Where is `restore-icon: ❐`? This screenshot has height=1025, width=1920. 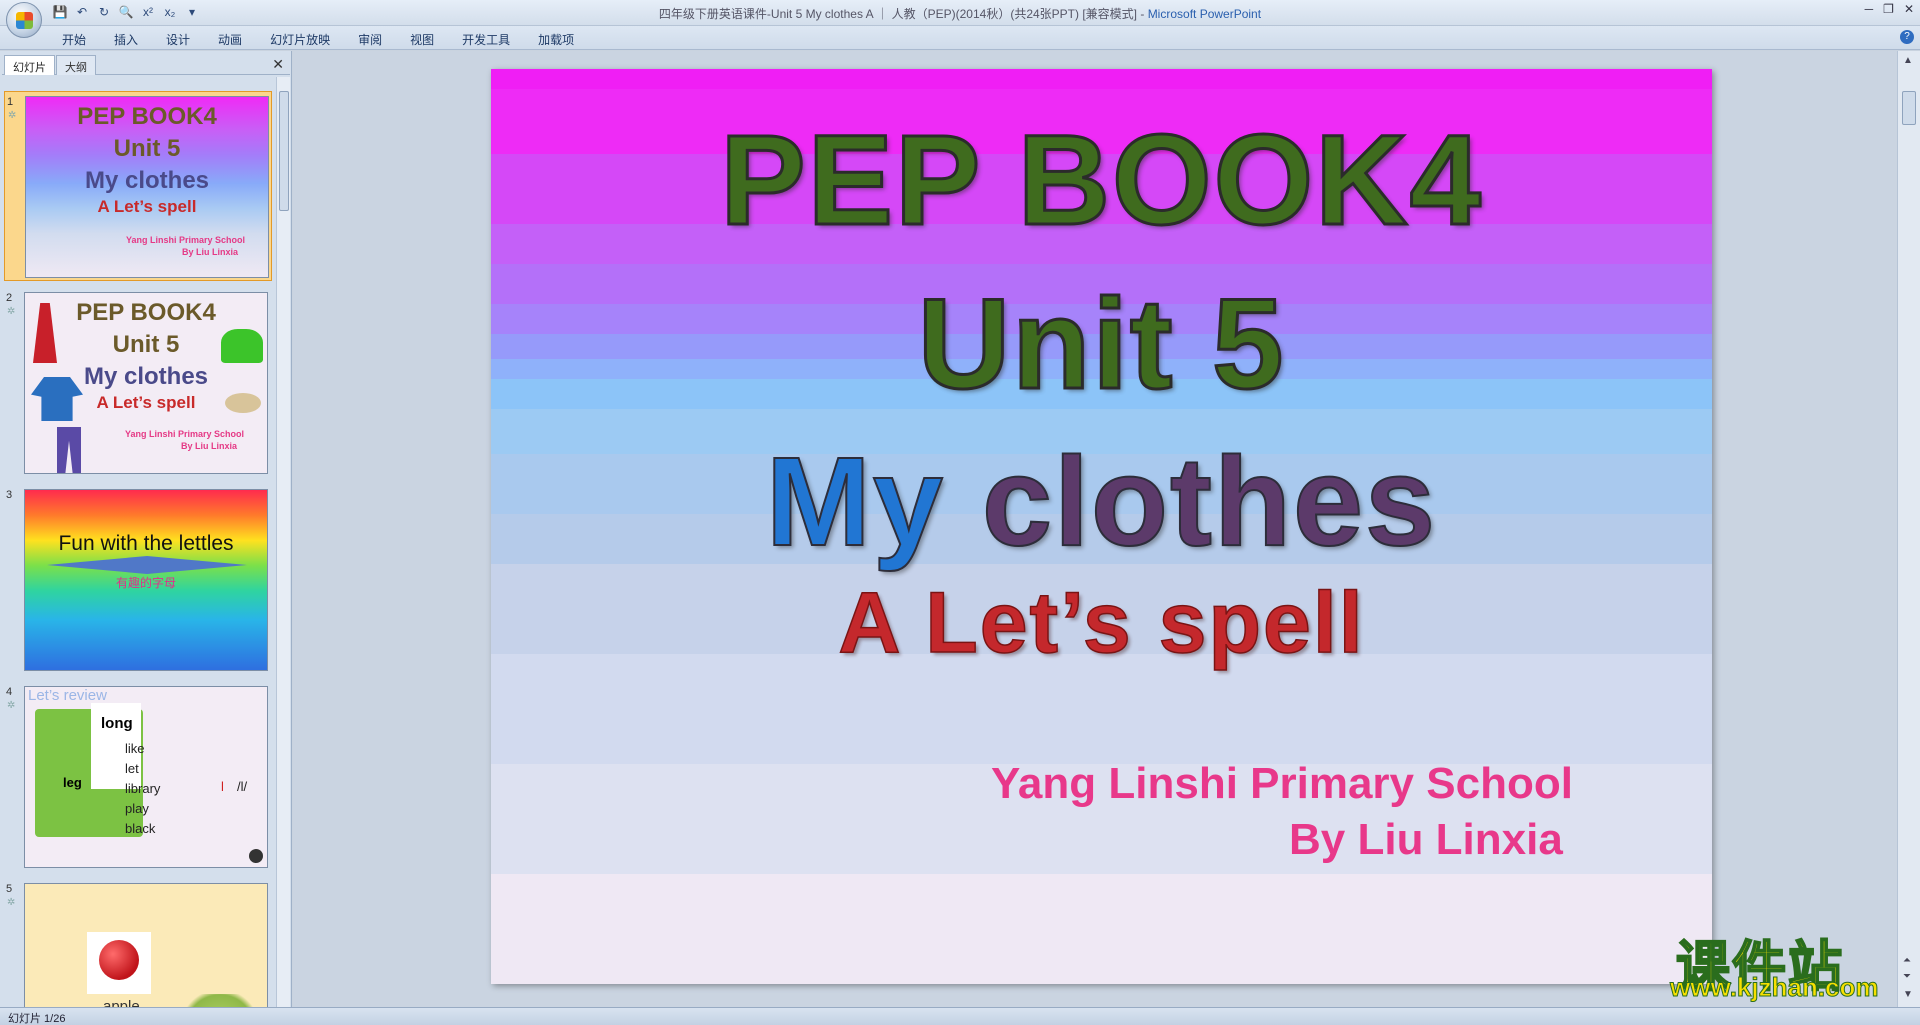 restore-icon: ❐ is located at coordinates (1888, 9).